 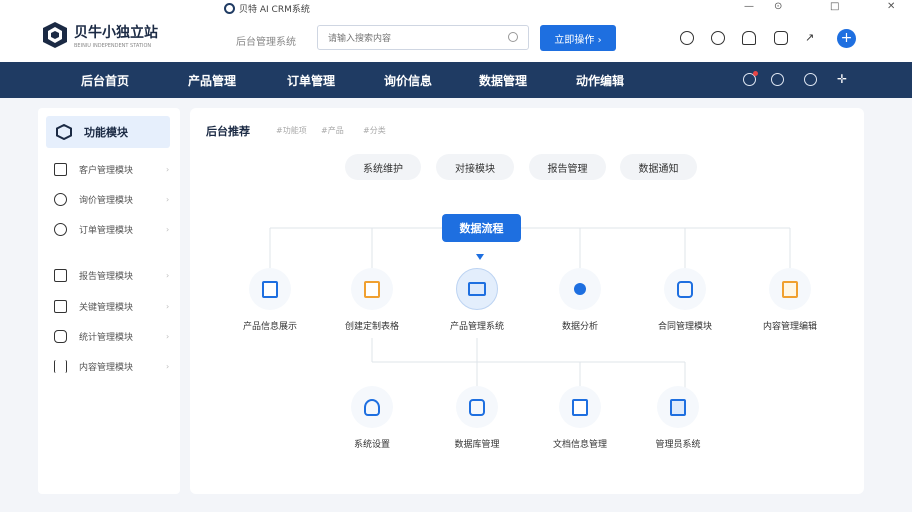 I want to click on sidebar-item-label: 统计管理模块, so click(x=106, y=338).